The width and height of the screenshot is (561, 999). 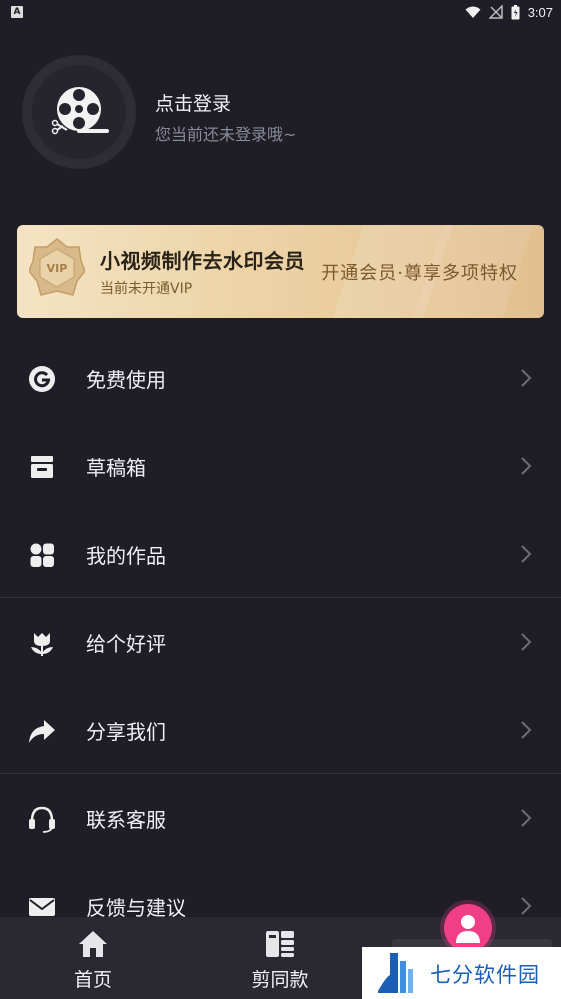 I want to click on battery-icon, so click(x=515, y=11).